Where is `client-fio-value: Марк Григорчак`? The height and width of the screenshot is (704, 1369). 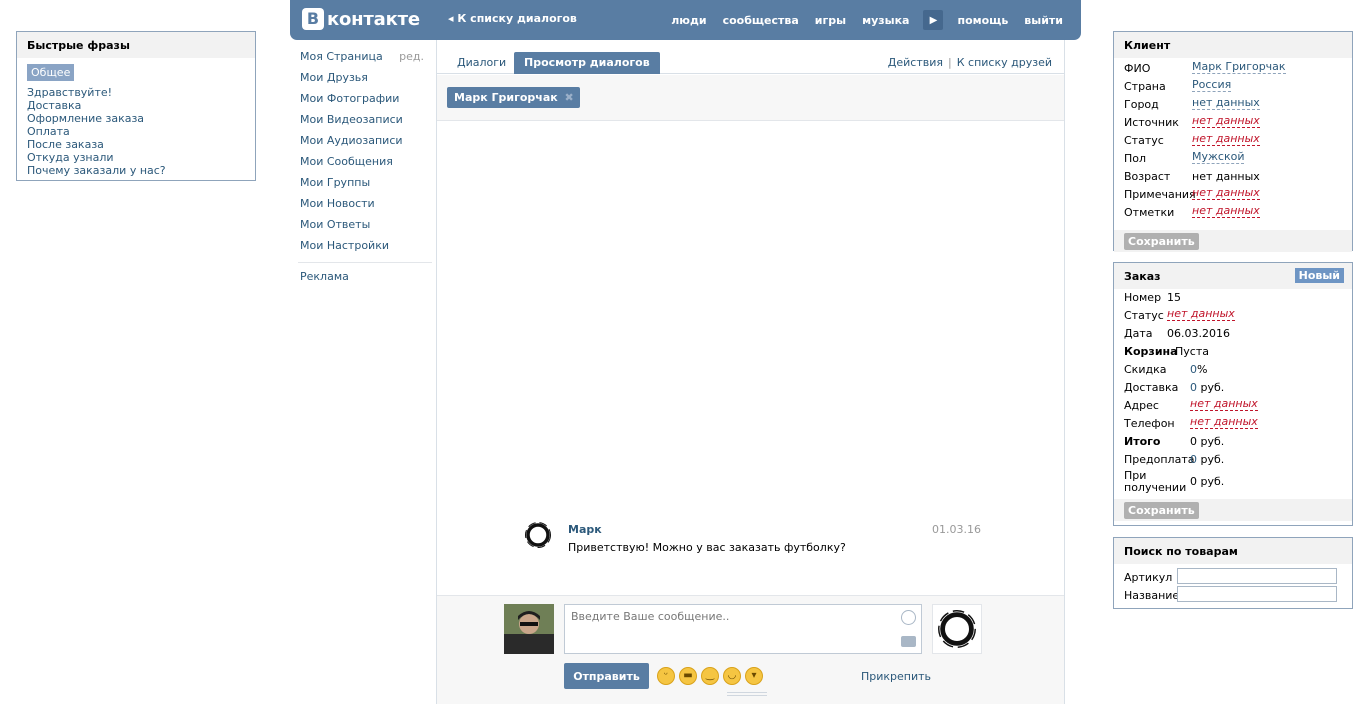
client-fio-value: Марк Григорчак is located at coordinates (1239, 67).